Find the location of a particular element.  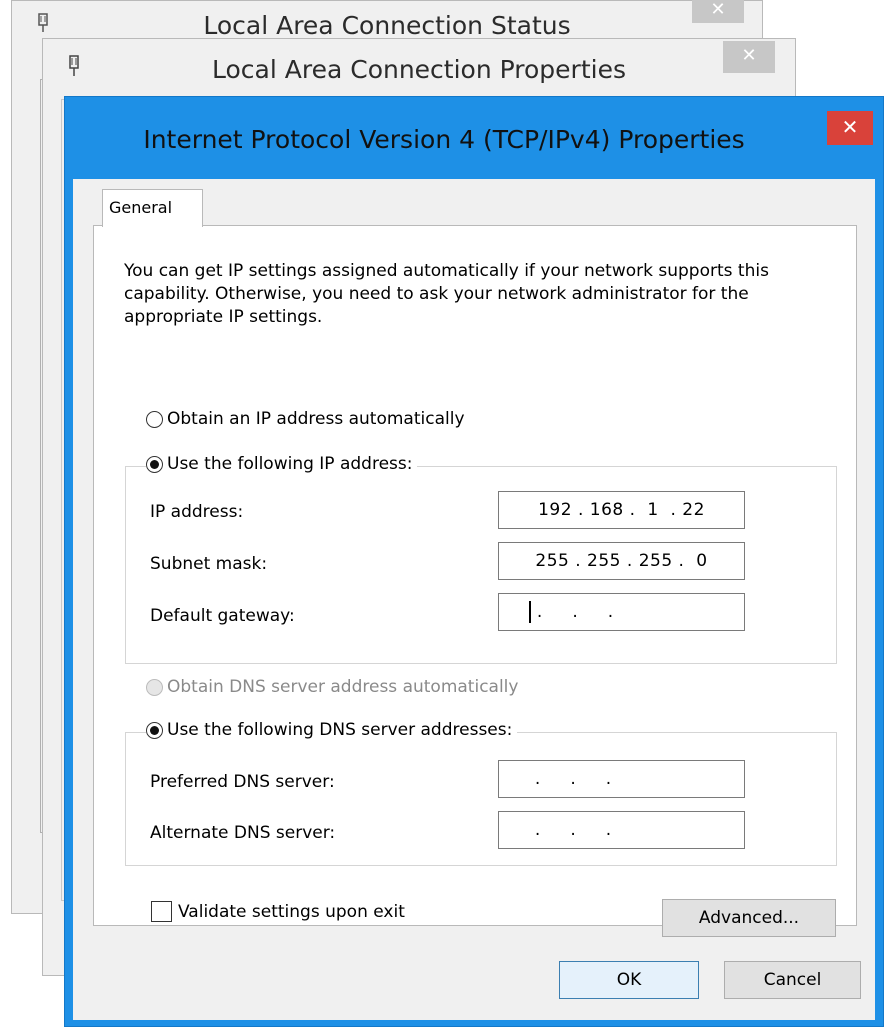

subnet-mask-field: 255 . 255 . 255 . 0 is located at coordinates (621, 561).